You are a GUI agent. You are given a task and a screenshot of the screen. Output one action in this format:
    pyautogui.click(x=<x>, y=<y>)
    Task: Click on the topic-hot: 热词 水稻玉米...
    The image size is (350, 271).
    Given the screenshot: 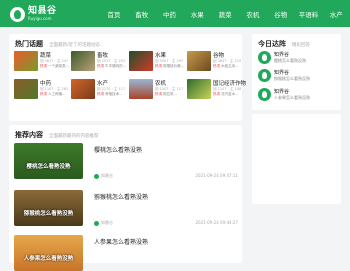 What is the action you would take?
    pyautogui.click(x=228, y=66)
    